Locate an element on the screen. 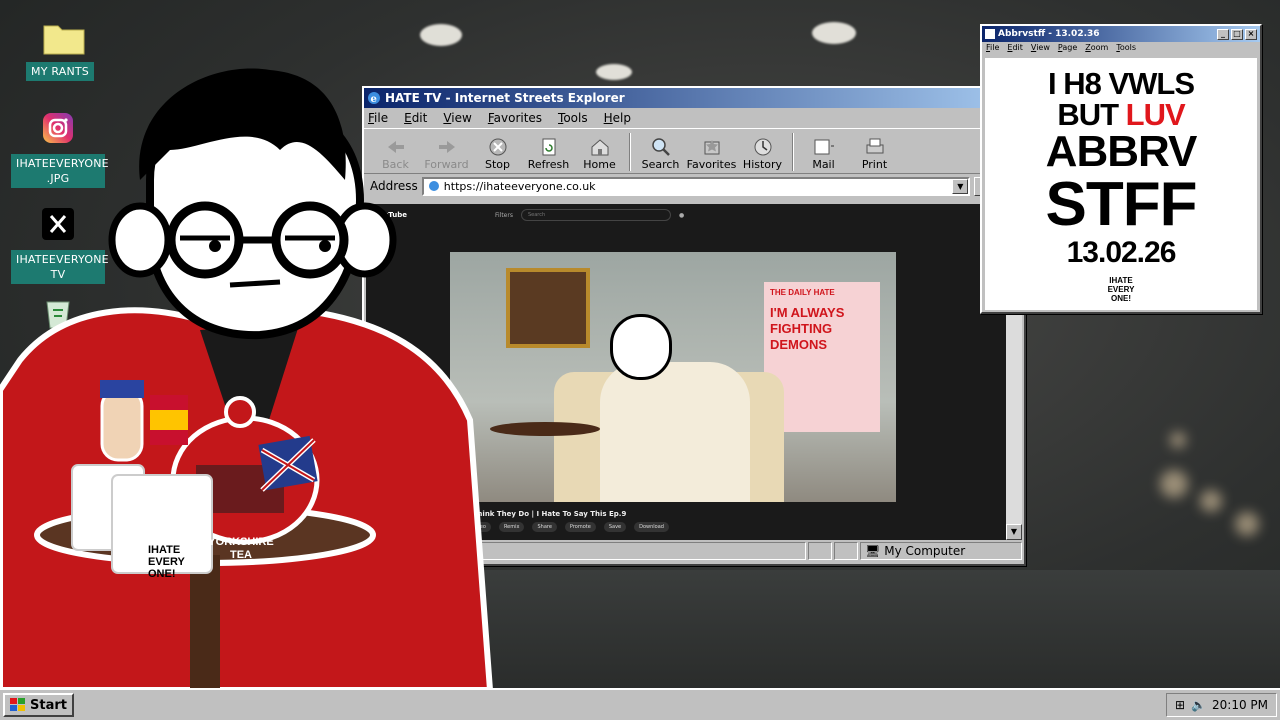  start-button: Start is located at coordinates (38, 705).